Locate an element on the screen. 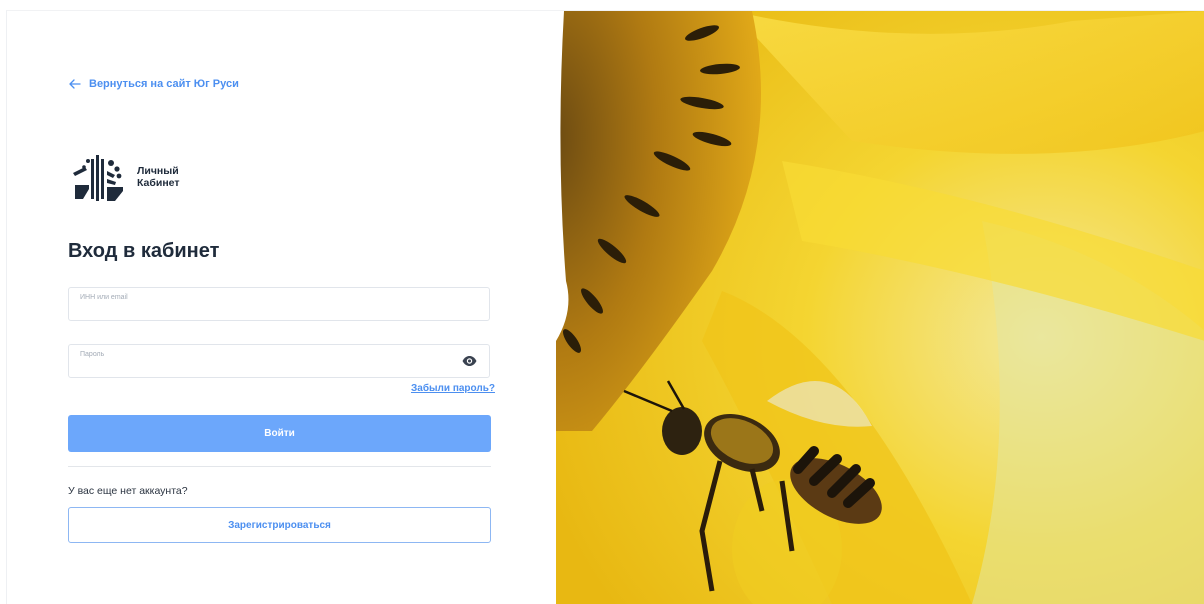 This screenshot has height=604, width=1204. page-title: Вход в кабинет is located at coordinates (144, 251).